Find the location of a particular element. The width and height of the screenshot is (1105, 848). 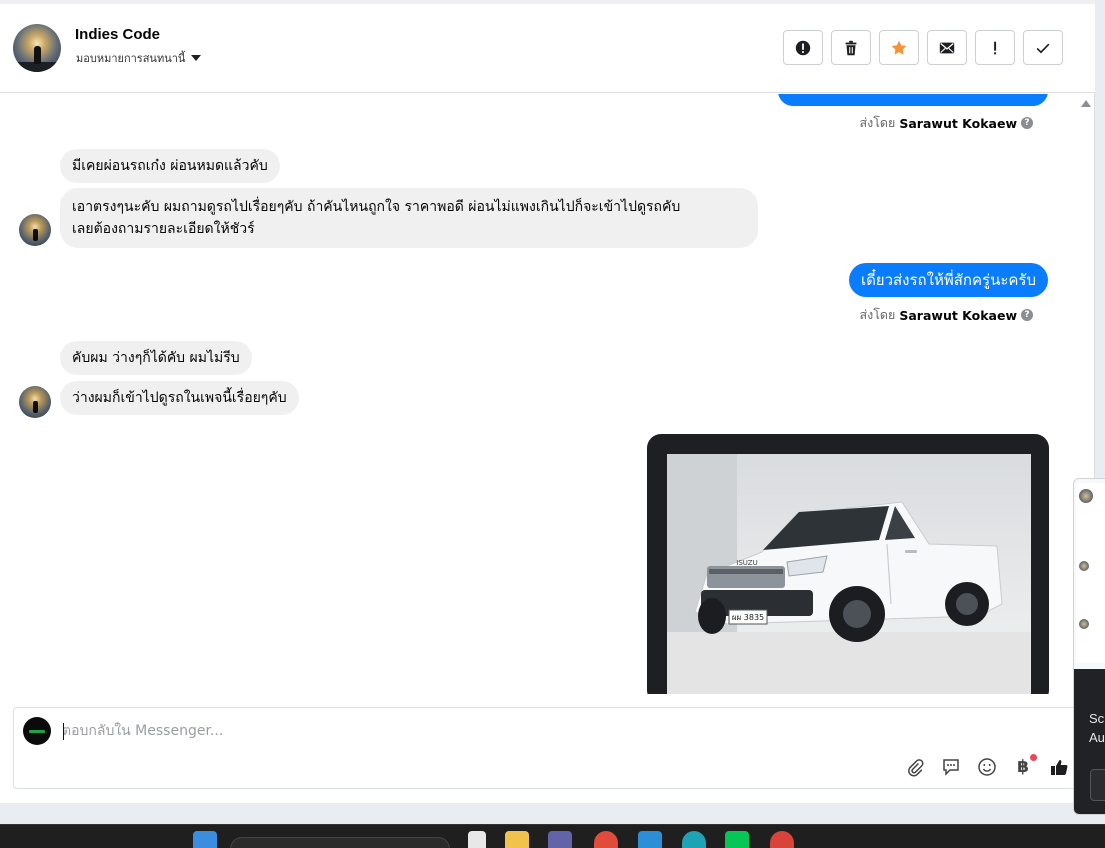

emoji-button is located at coordinates (987, 767).